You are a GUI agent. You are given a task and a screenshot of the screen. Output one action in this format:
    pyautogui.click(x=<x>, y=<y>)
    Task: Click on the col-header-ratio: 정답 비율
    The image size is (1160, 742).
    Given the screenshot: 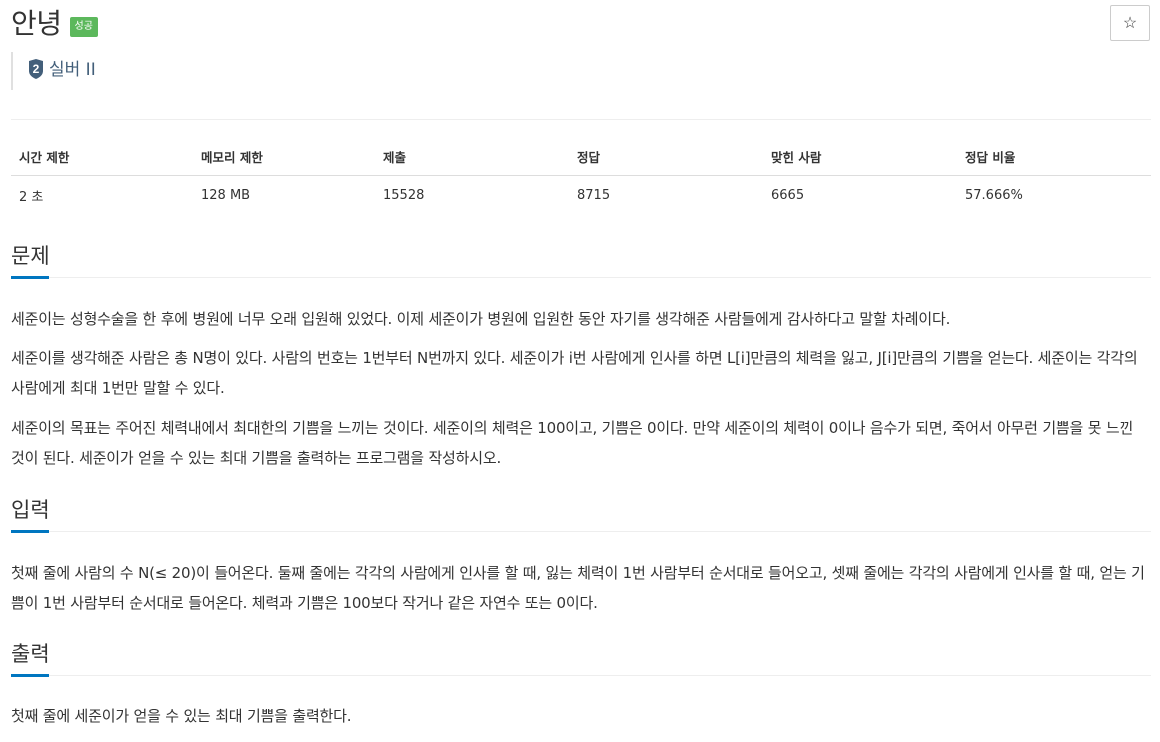 What is the action you would take?
    pyautogui.click(x=1054, y=157)
    